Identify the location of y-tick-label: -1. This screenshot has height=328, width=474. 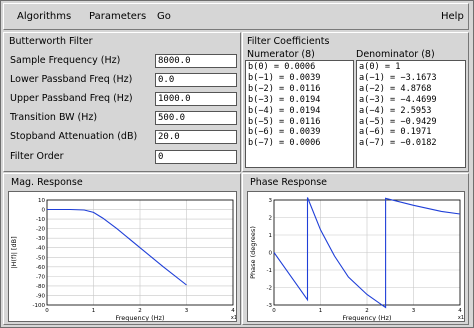
(269, 271).